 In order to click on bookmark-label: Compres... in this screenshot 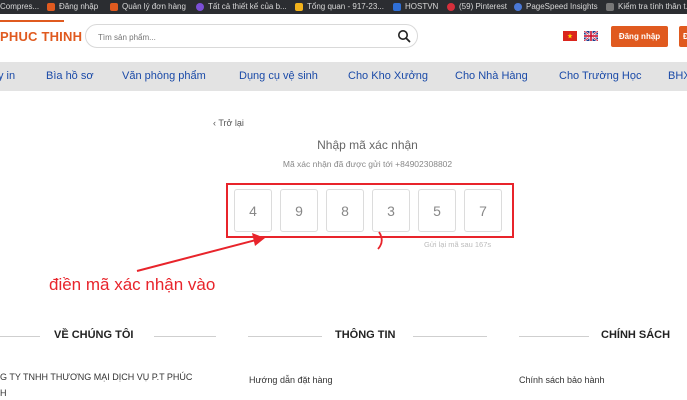, I will do `click(20, 6)`.